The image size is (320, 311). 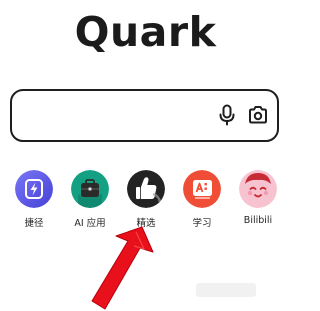 I want to click on shortcut-label: Bilibili, so click(x=258, y=220).